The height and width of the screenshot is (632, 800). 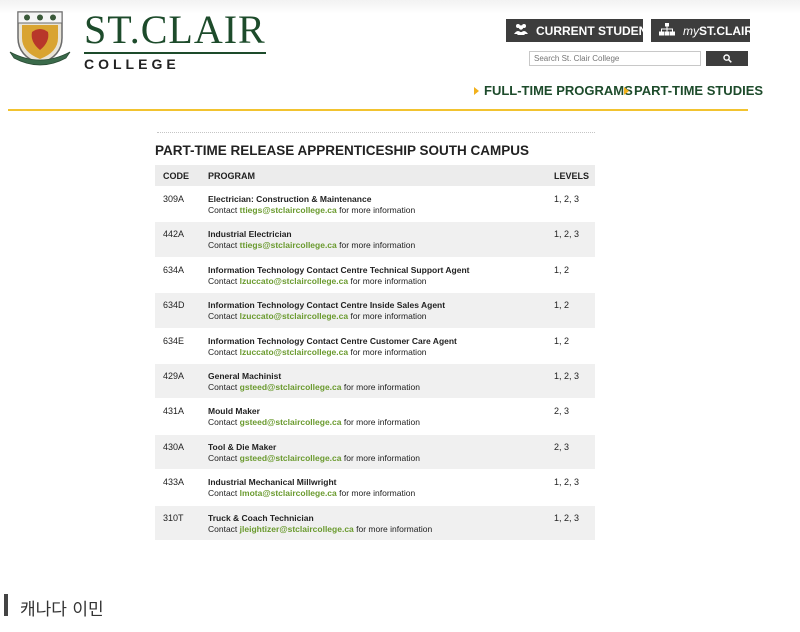 I want to click on my-suffix: ST.CLAIR, so click(x=726, y=30).